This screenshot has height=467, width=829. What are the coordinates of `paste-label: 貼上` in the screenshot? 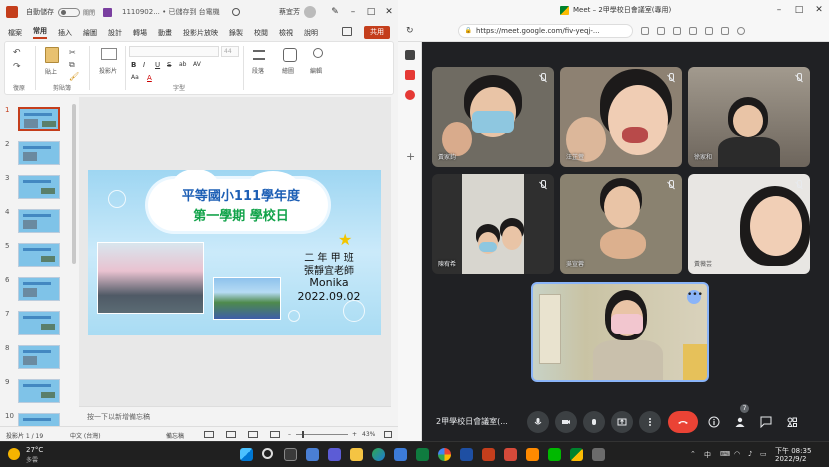 It's located at (51, 71).